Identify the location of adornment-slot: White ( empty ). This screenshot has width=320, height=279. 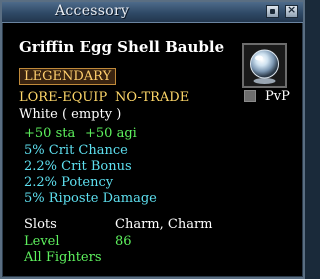
(70, 114).